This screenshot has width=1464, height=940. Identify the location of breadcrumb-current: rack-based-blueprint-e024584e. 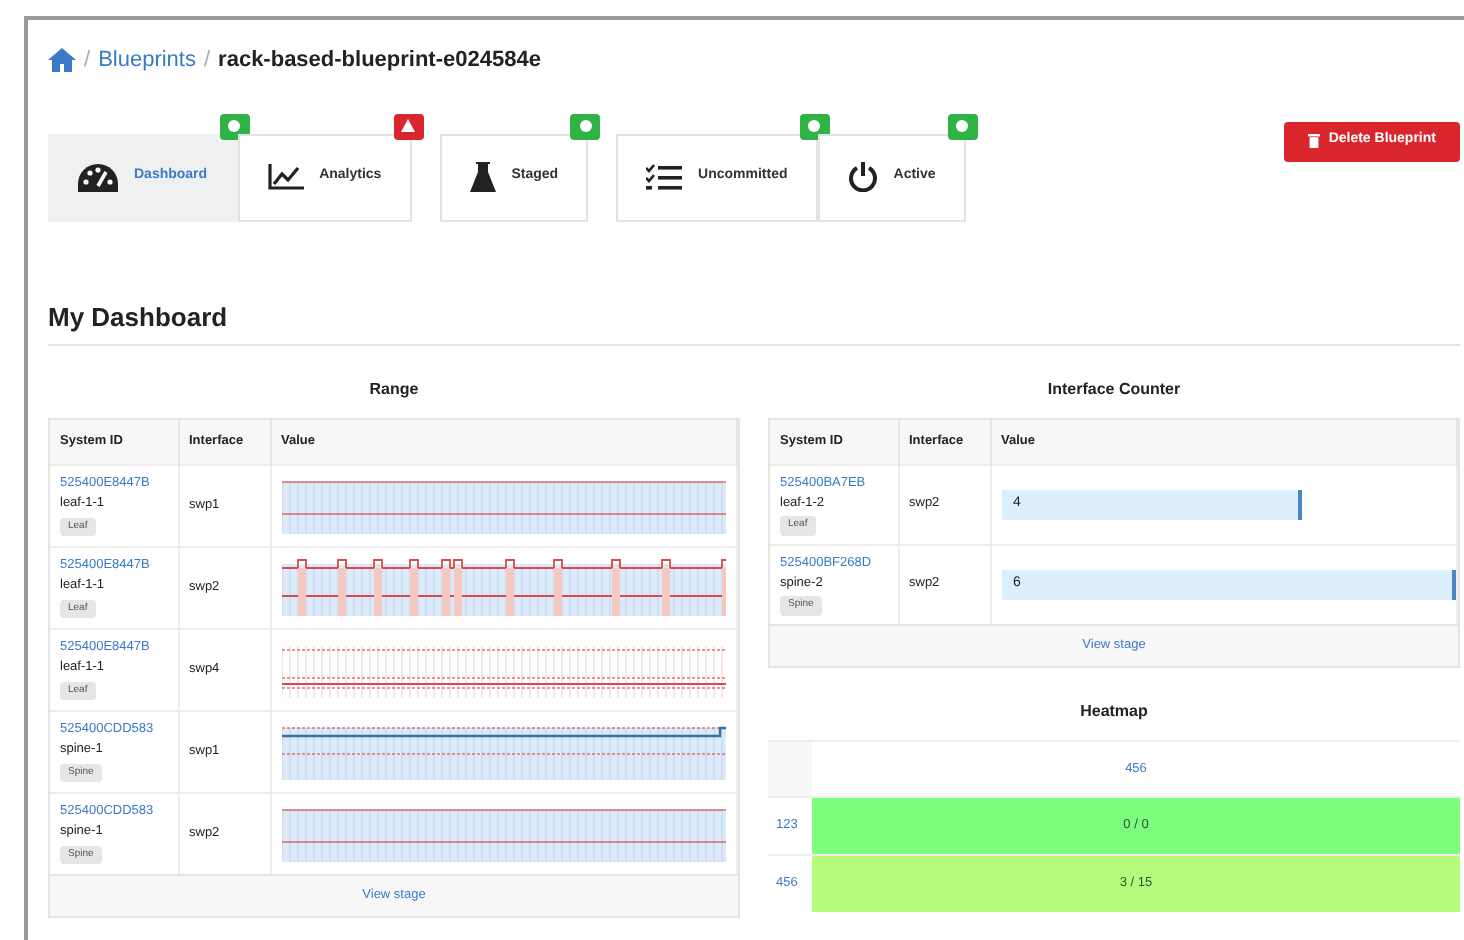
(379, 61).